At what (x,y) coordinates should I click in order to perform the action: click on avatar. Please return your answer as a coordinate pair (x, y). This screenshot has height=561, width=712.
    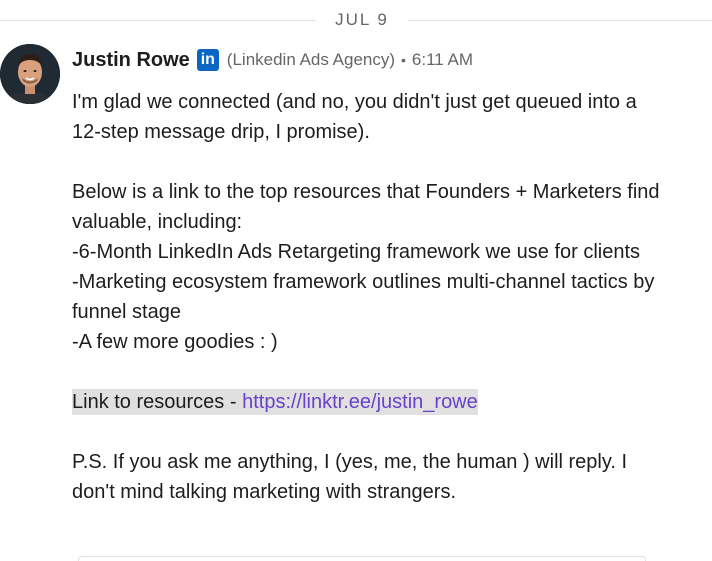
    Looking at the image, I should click on (30, 74).